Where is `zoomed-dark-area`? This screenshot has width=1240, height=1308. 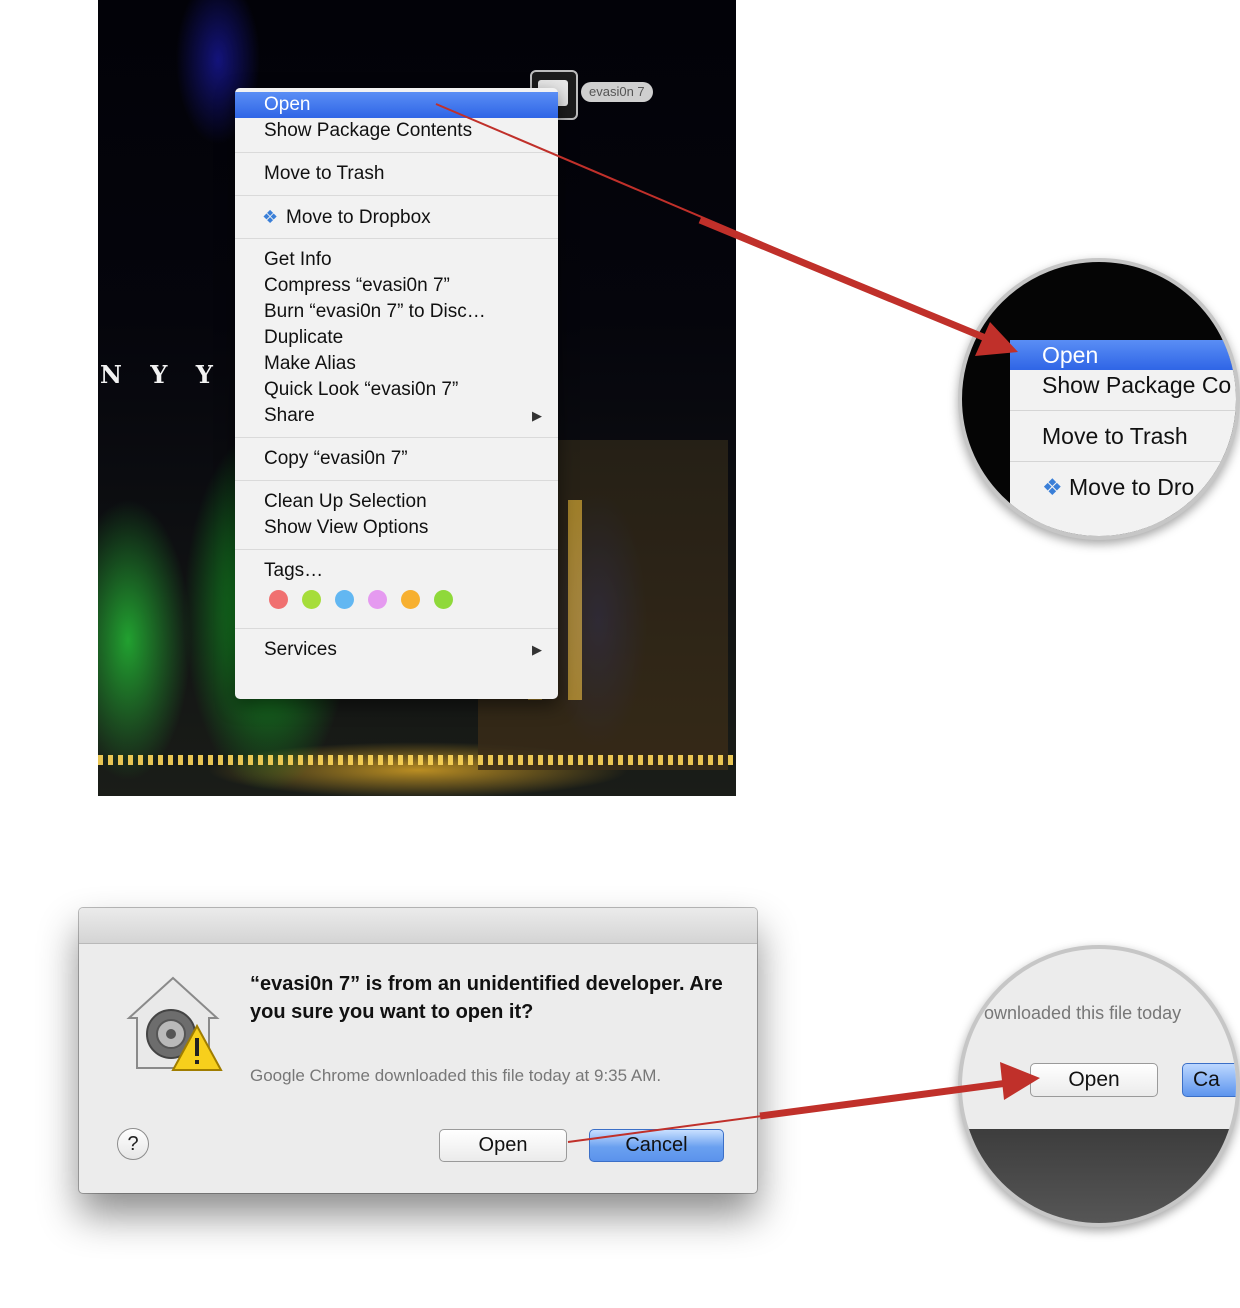 zoomed-dark-area is located at coordinates (1099, 1176).